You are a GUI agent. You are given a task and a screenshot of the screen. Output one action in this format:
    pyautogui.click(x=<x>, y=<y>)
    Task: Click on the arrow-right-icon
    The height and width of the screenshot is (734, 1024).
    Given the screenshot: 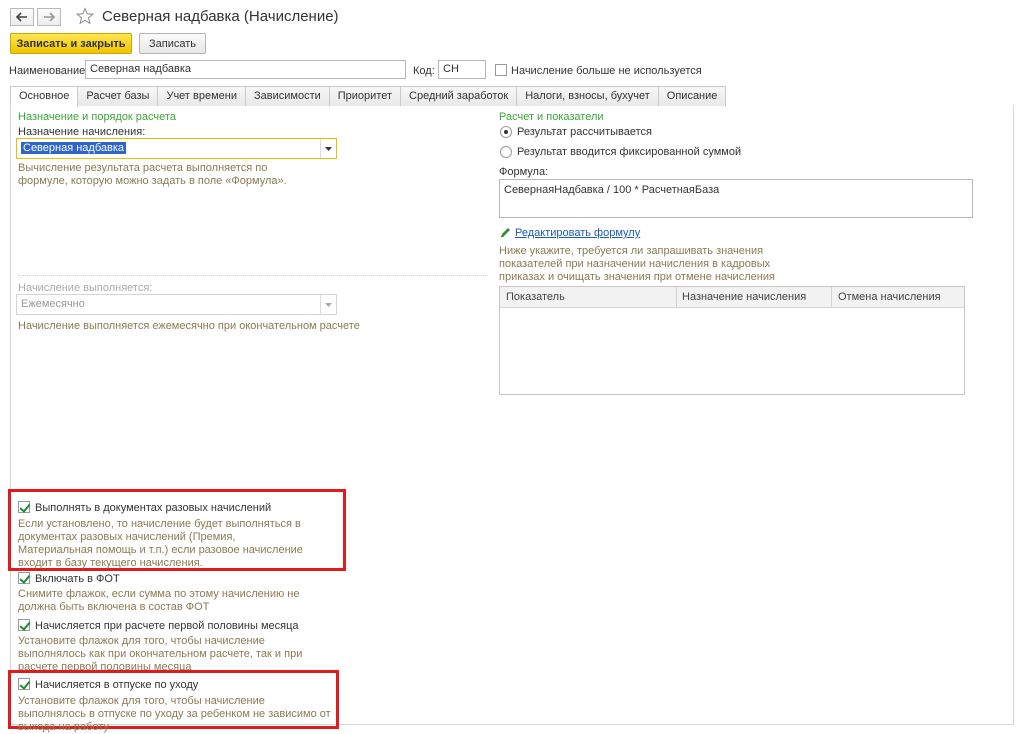 What is the action you would take?
    pyautogui.click(x=49, y=17)
    